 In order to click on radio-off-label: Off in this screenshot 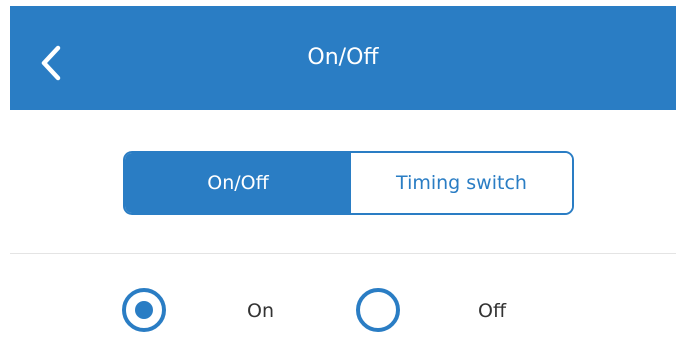, I will do `click(492, 311)`.